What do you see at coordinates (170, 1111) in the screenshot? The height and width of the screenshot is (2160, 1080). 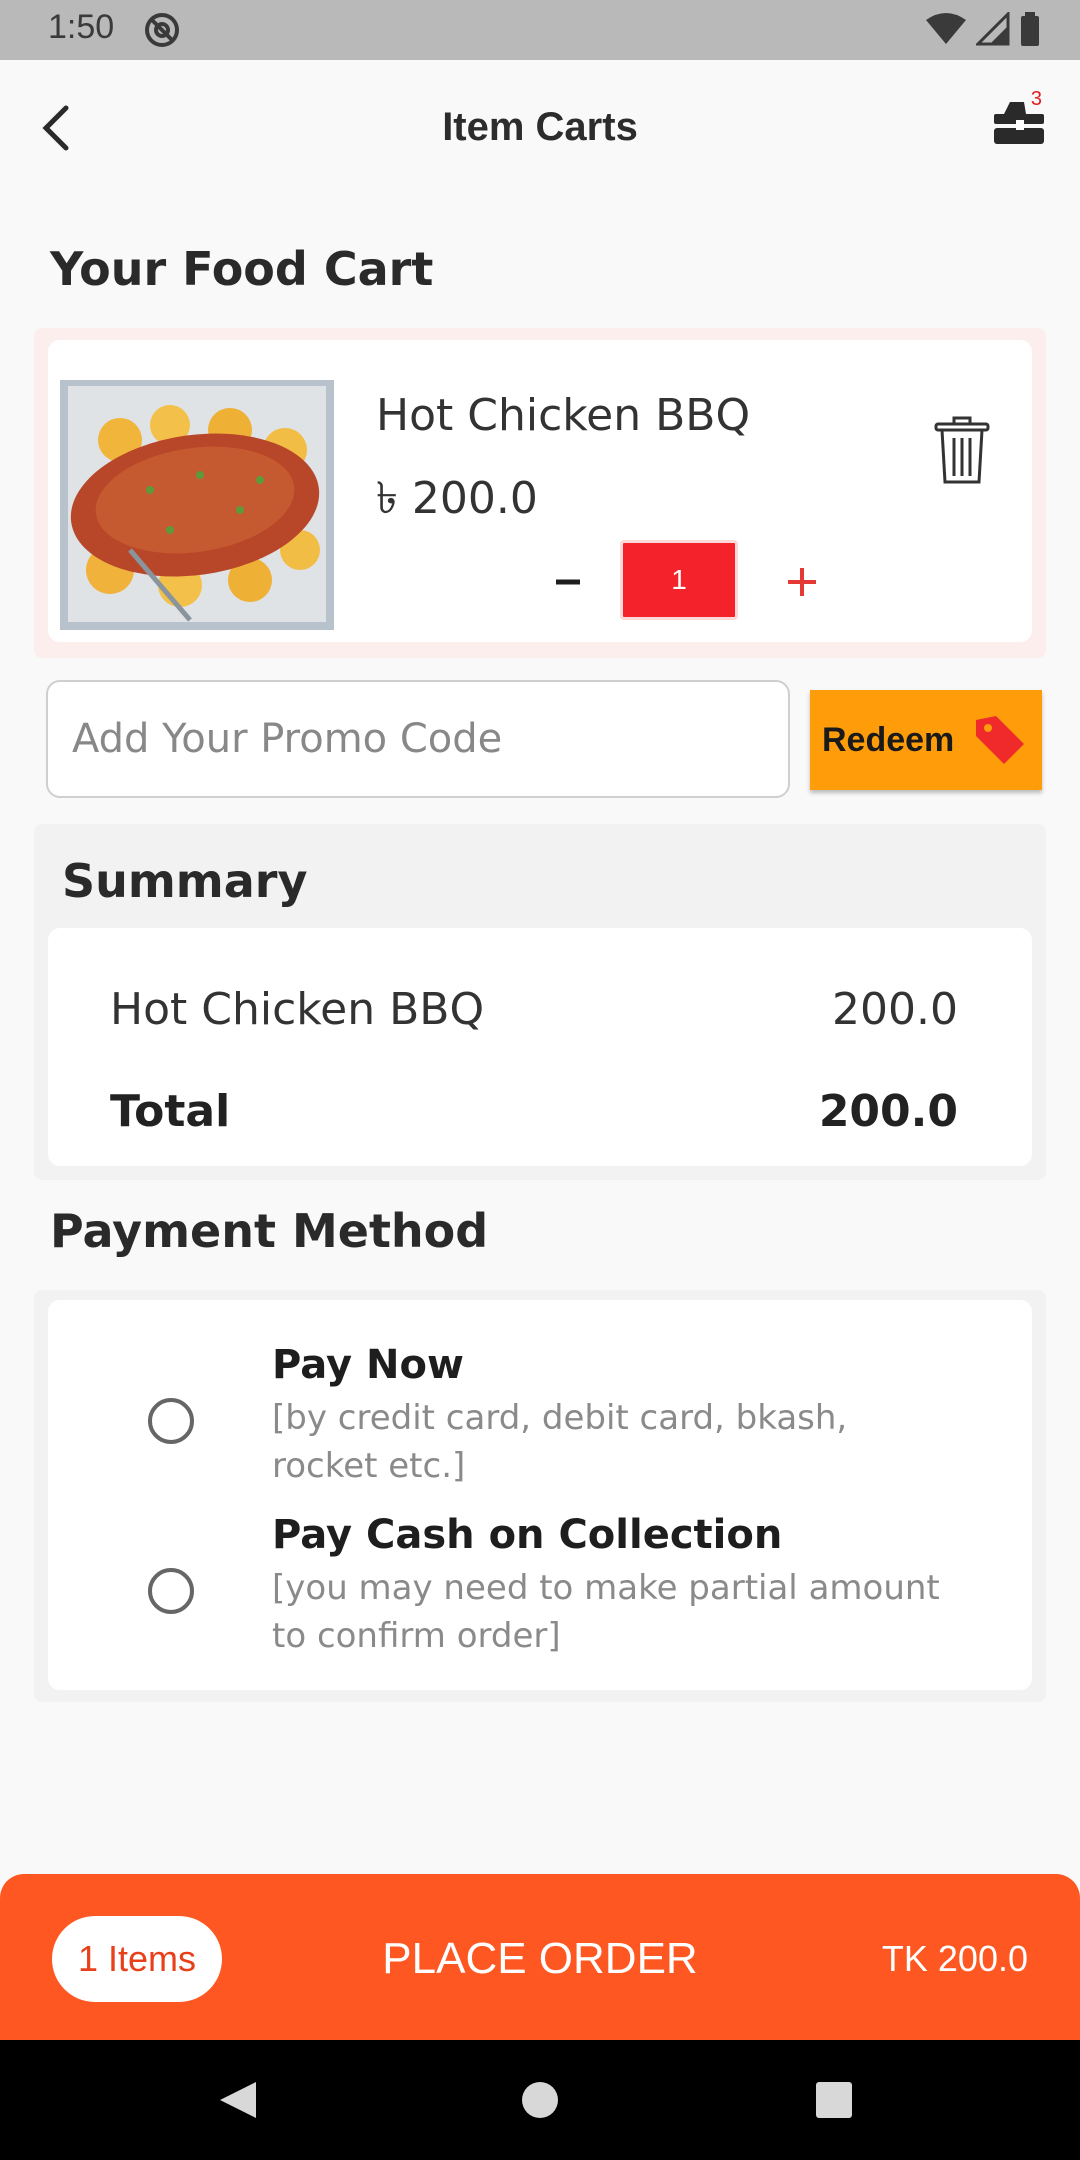 I see `total-label: Total` at bounding box center [170, 1111].